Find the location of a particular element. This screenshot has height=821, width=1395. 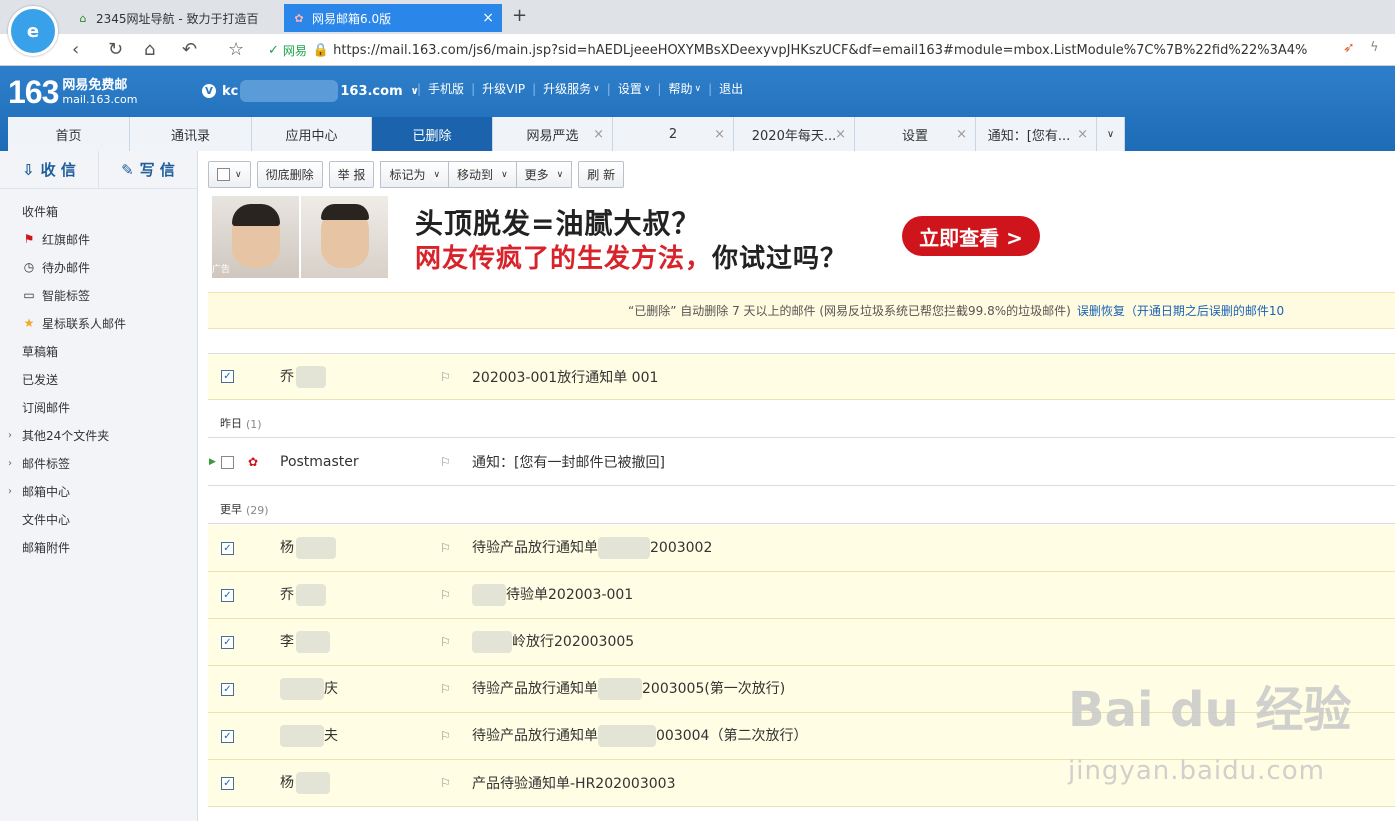

mail-row: ✓ 李 ⚐ 岭放行202003005 is located at coordinates (801, 642).